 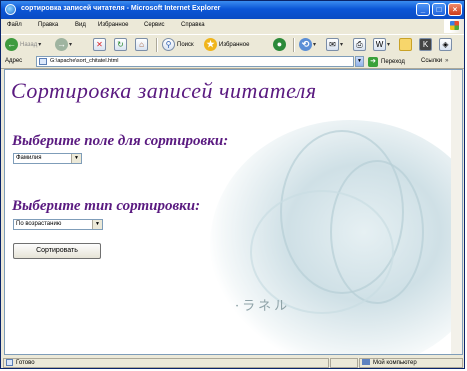 I want to click on links-button: Ссылки», so click(x=434, y=61).